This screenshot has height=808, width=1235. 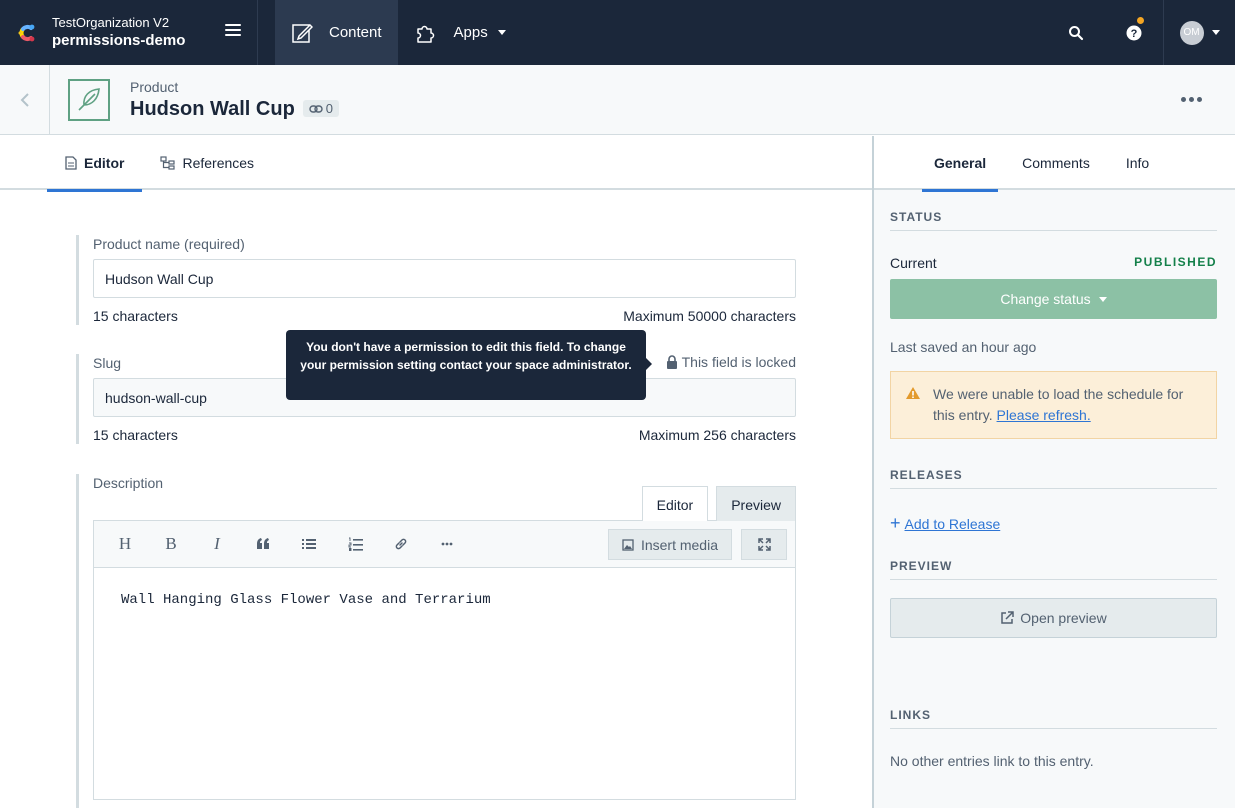 What do you see at coordinates (628, 544) in the screenshot?
I see `image-icon` at bounding box center [628, 544].